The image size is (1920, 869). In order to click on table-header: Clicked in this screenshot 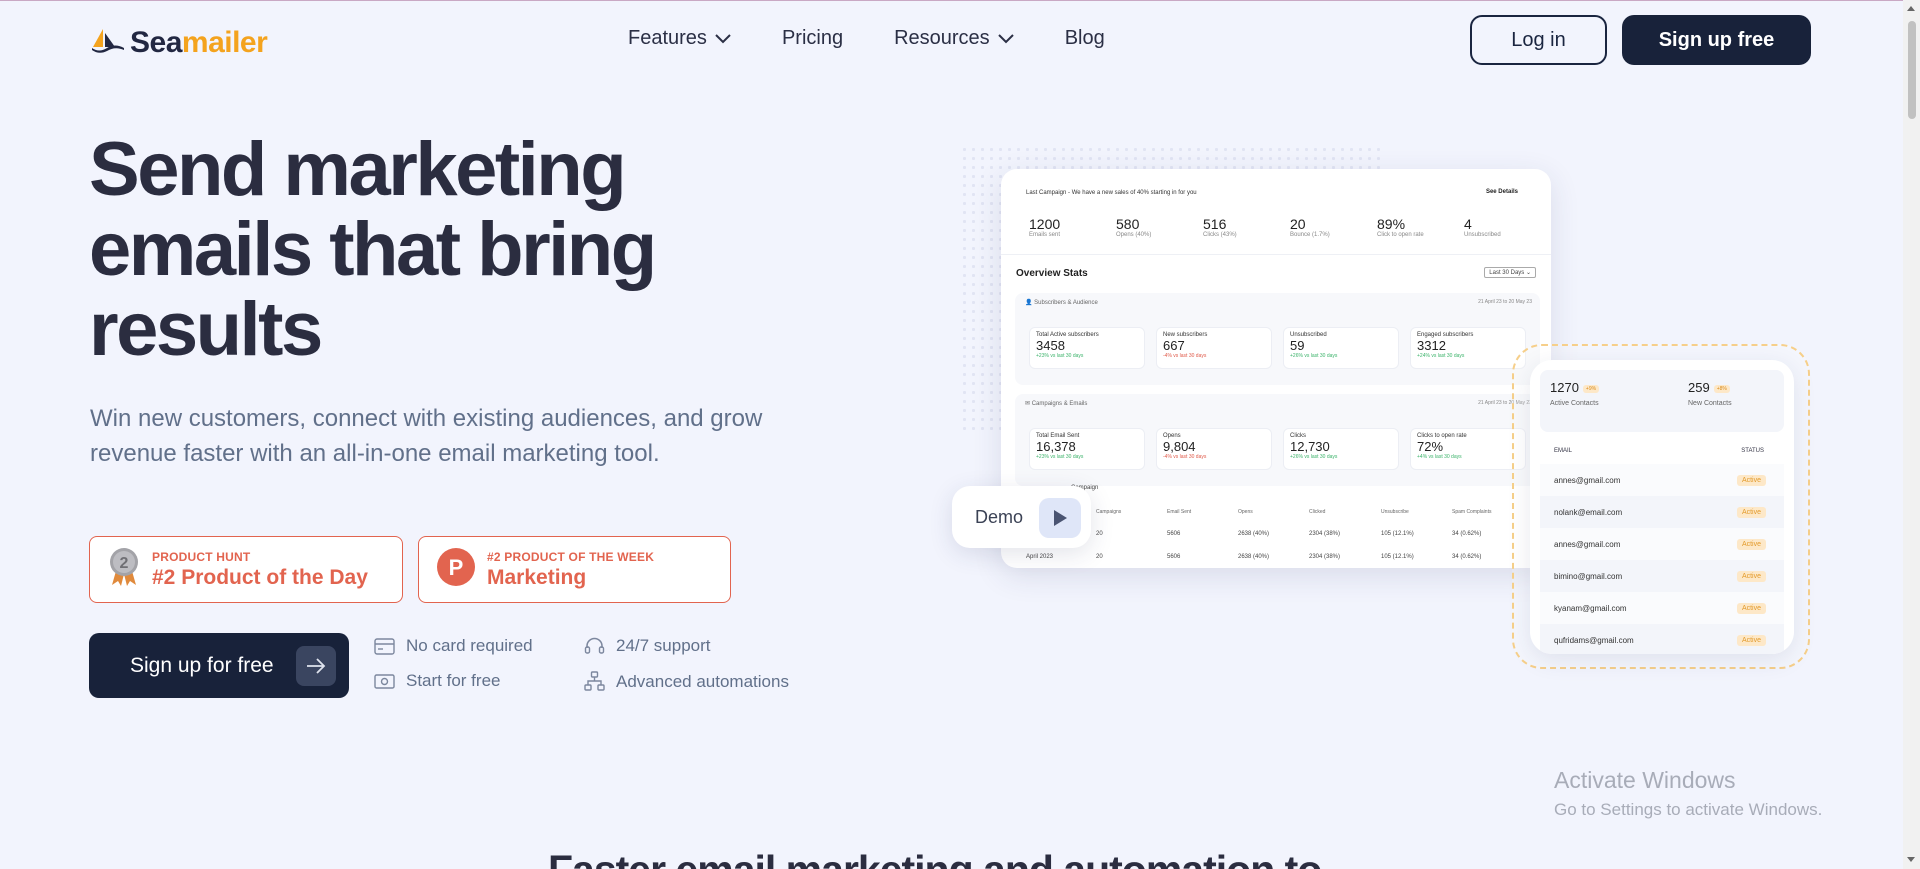, I will do `click(1317, 512)`.